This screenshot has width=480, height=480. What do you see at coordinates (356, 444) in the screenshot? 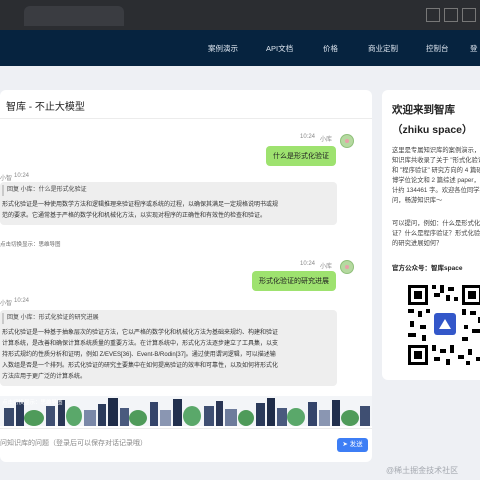
I see `send-label: 发送` at bounding box center [356, 444].